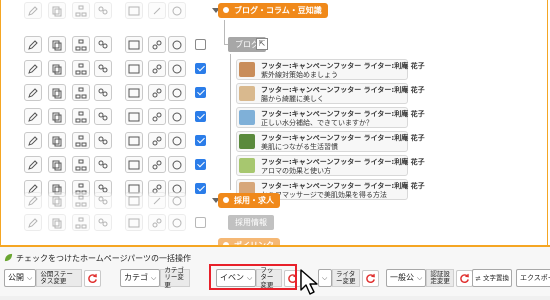  What do you see at coordinates (93, 278) in the screenshot?
I see `status-apply-button` at bounding box center [93, 278].